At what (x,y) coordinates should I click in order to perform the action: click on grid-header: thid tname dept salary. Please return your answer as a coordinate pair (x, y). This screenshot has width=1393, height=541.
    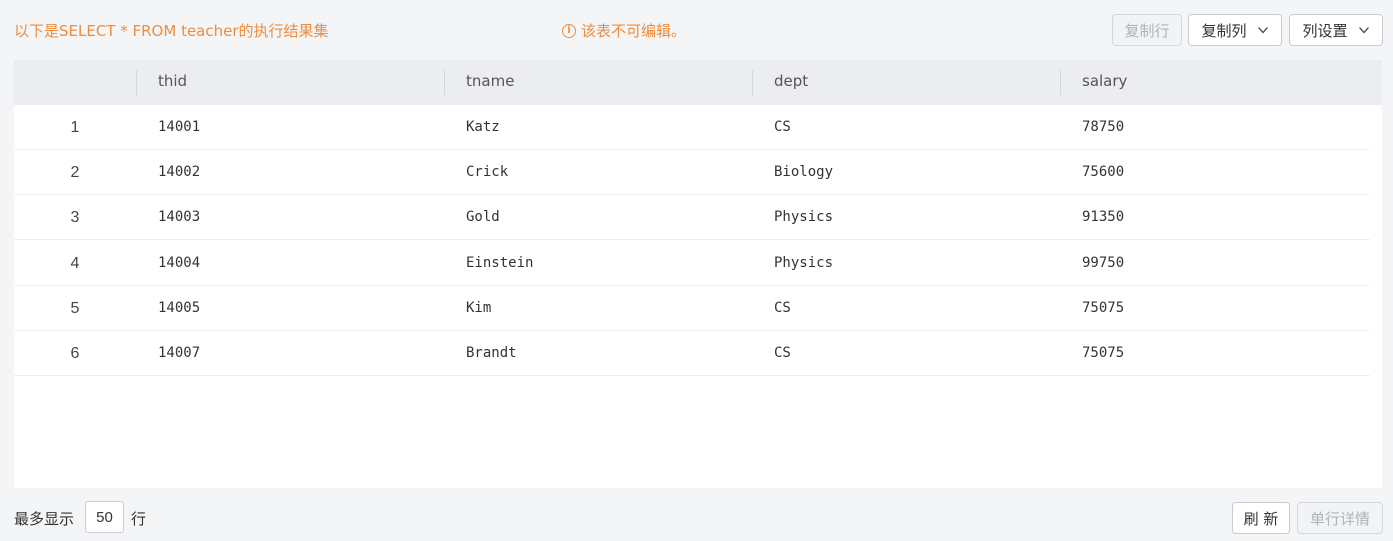
    Looking at the image, I should click on (698, 82).